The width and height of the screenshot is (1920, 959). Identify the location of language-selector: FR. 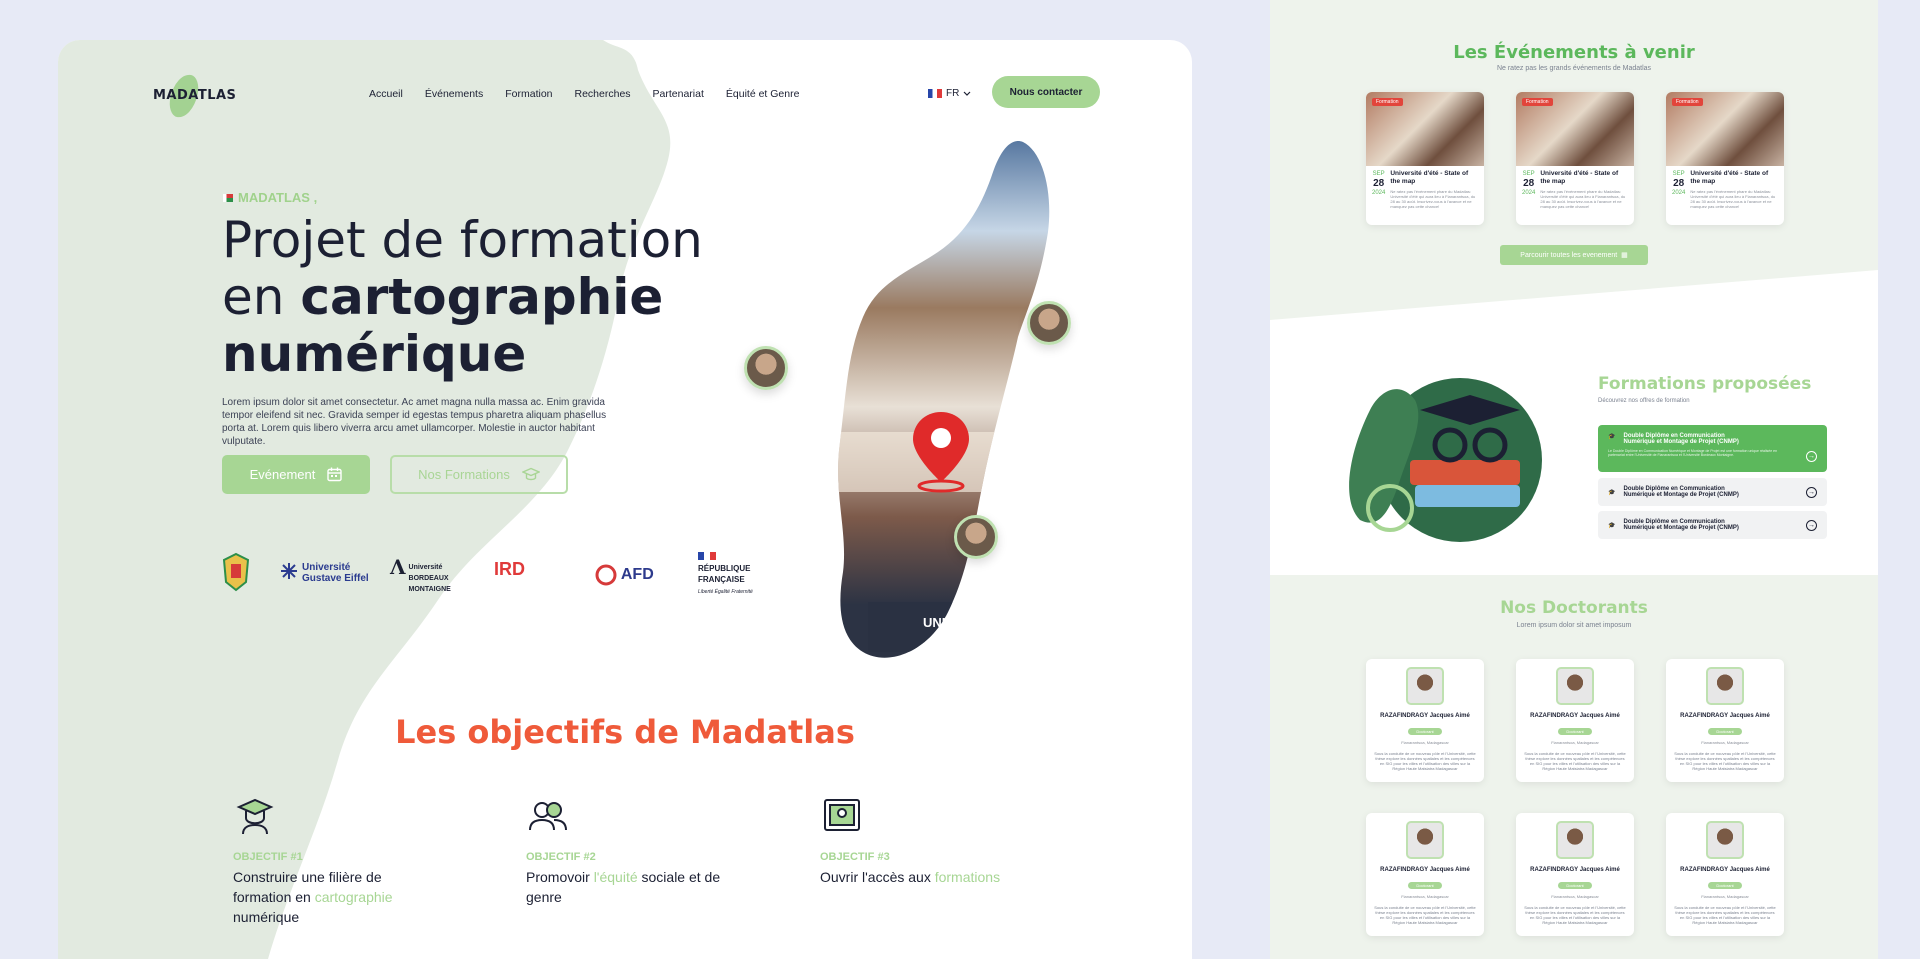
(949, 93).